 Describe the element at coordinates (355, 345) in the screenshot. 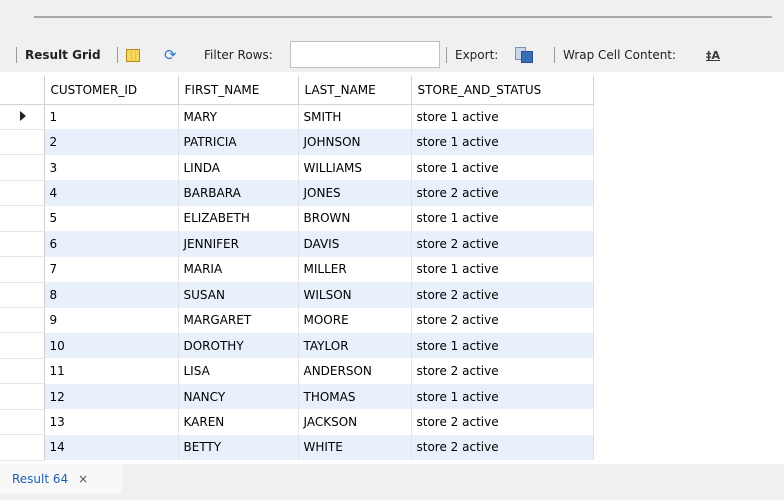

I see `cell-last-name: TAYLOR` at that location.